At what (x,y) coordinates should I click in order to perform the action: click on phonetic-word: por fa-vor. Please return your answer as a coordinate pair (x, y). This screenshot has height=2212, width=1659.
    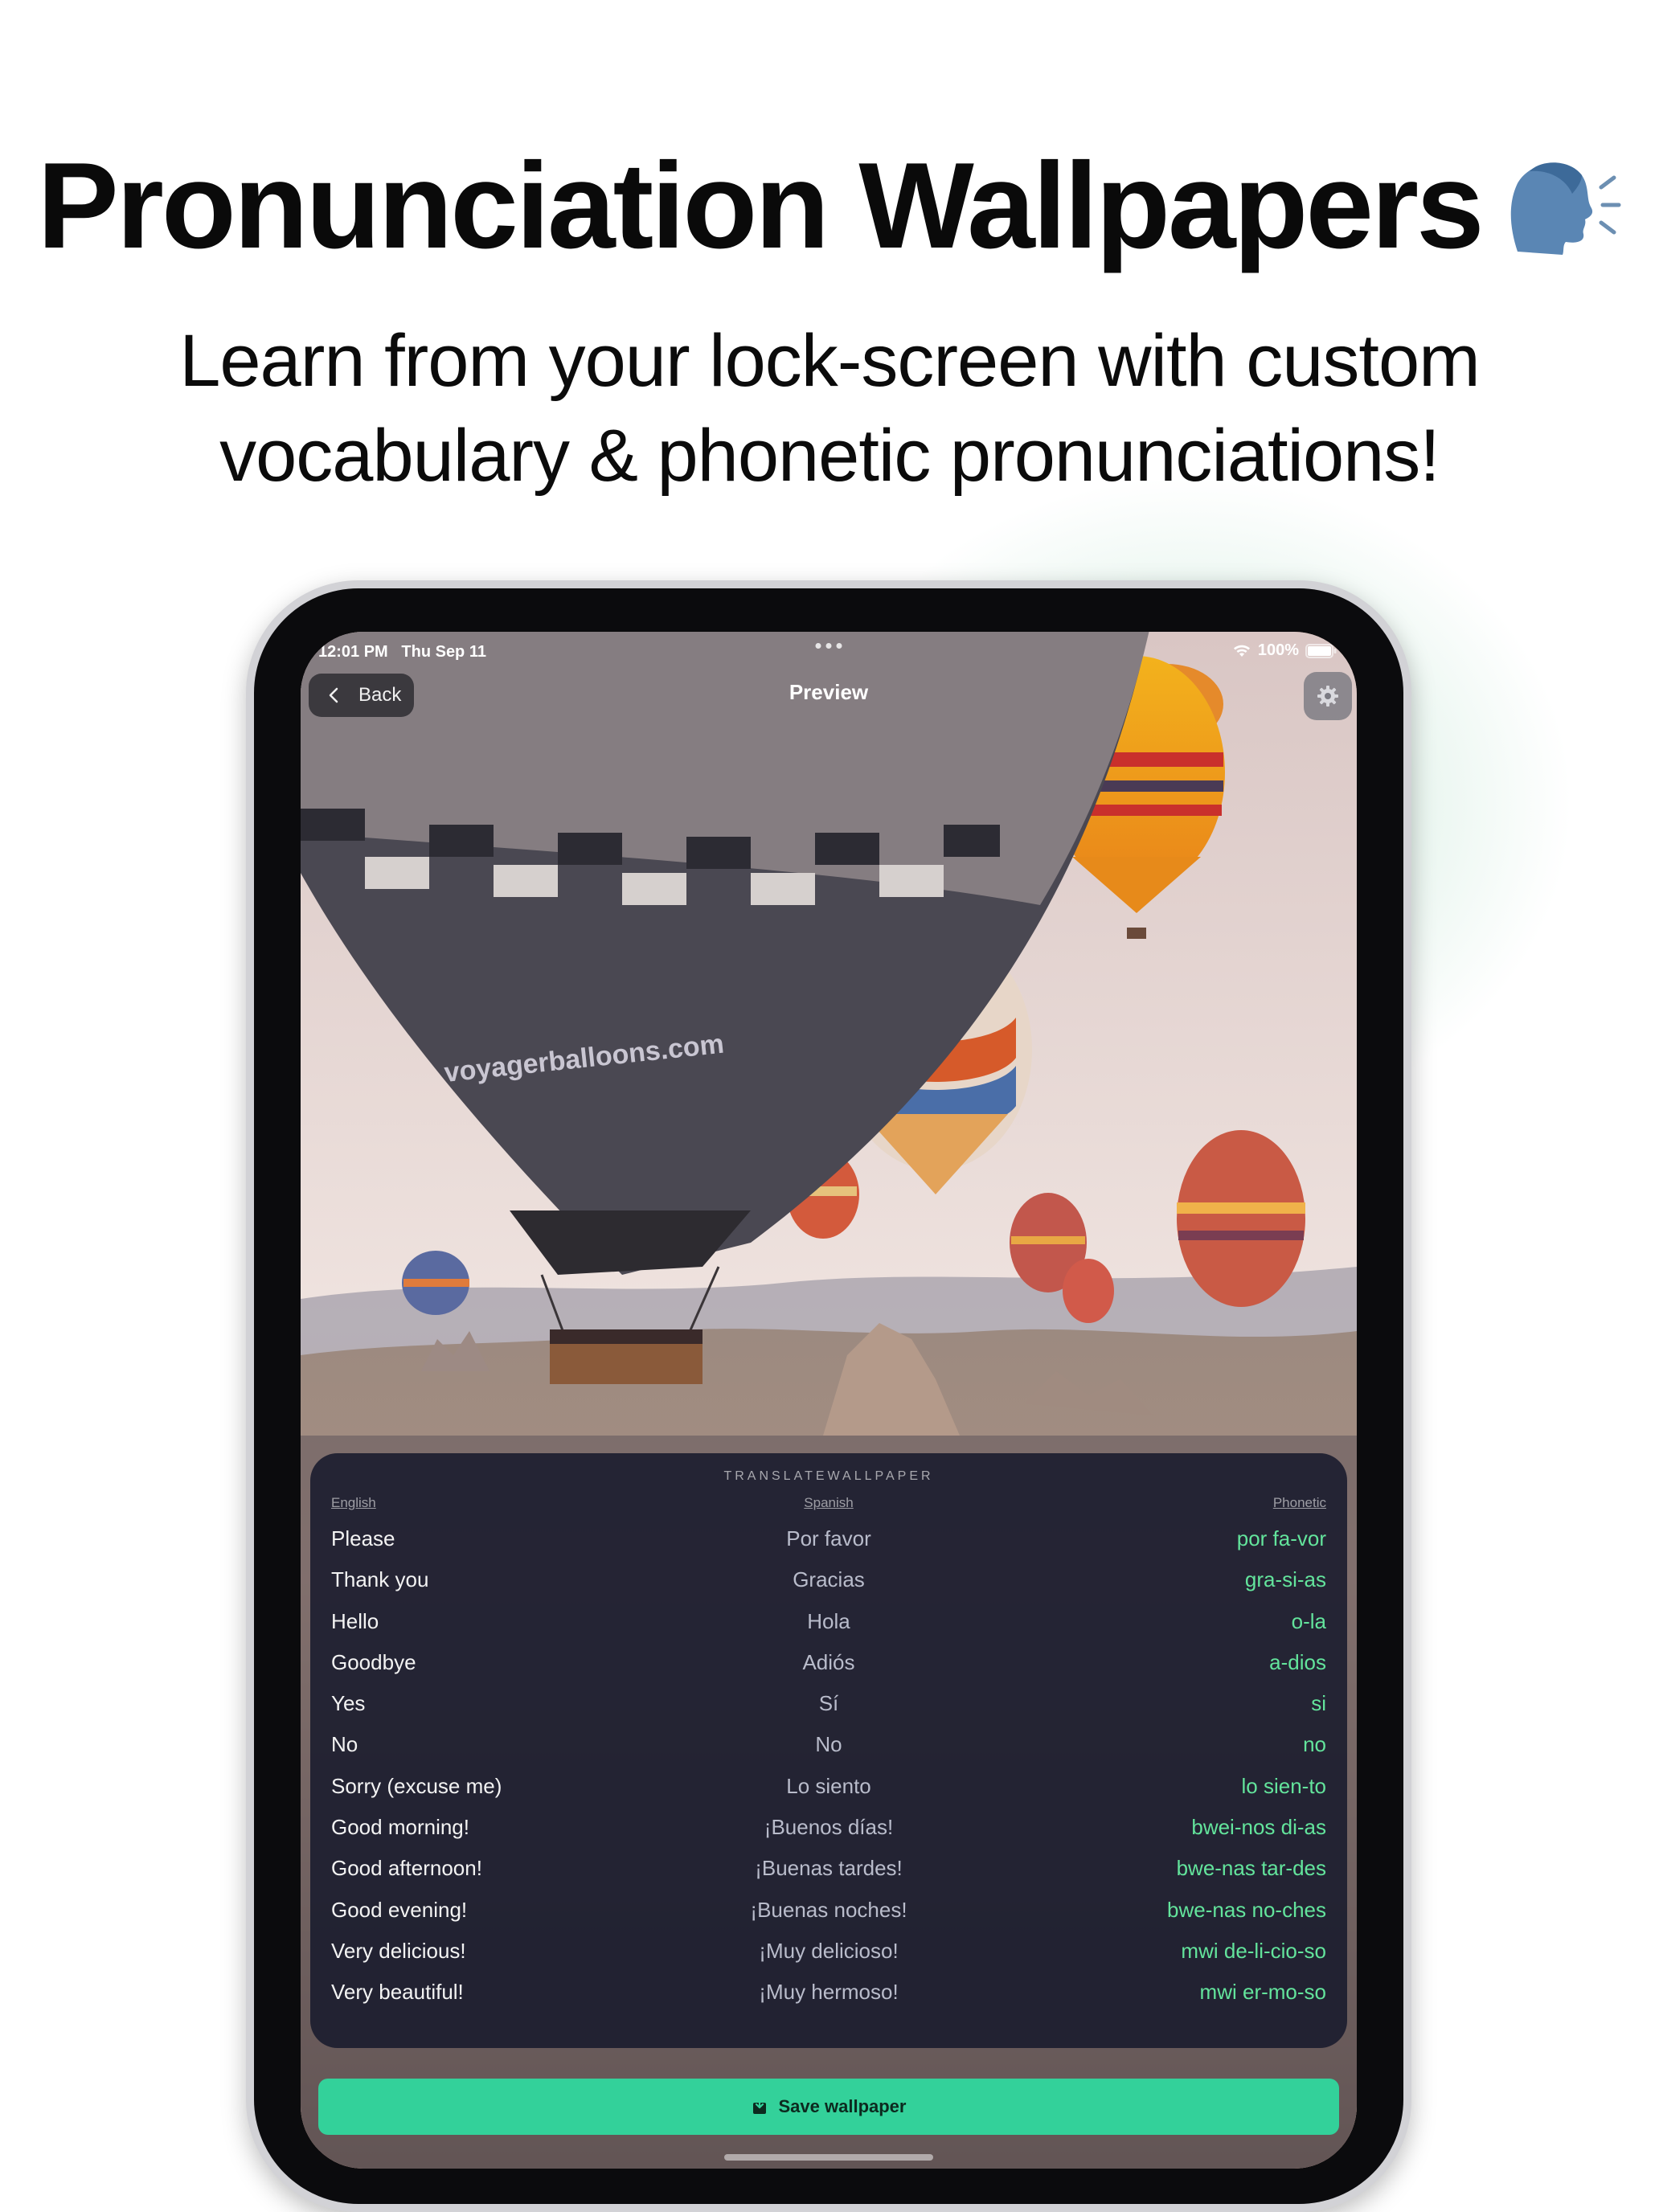
    Looking at the image, I should click on (1281, 1538).